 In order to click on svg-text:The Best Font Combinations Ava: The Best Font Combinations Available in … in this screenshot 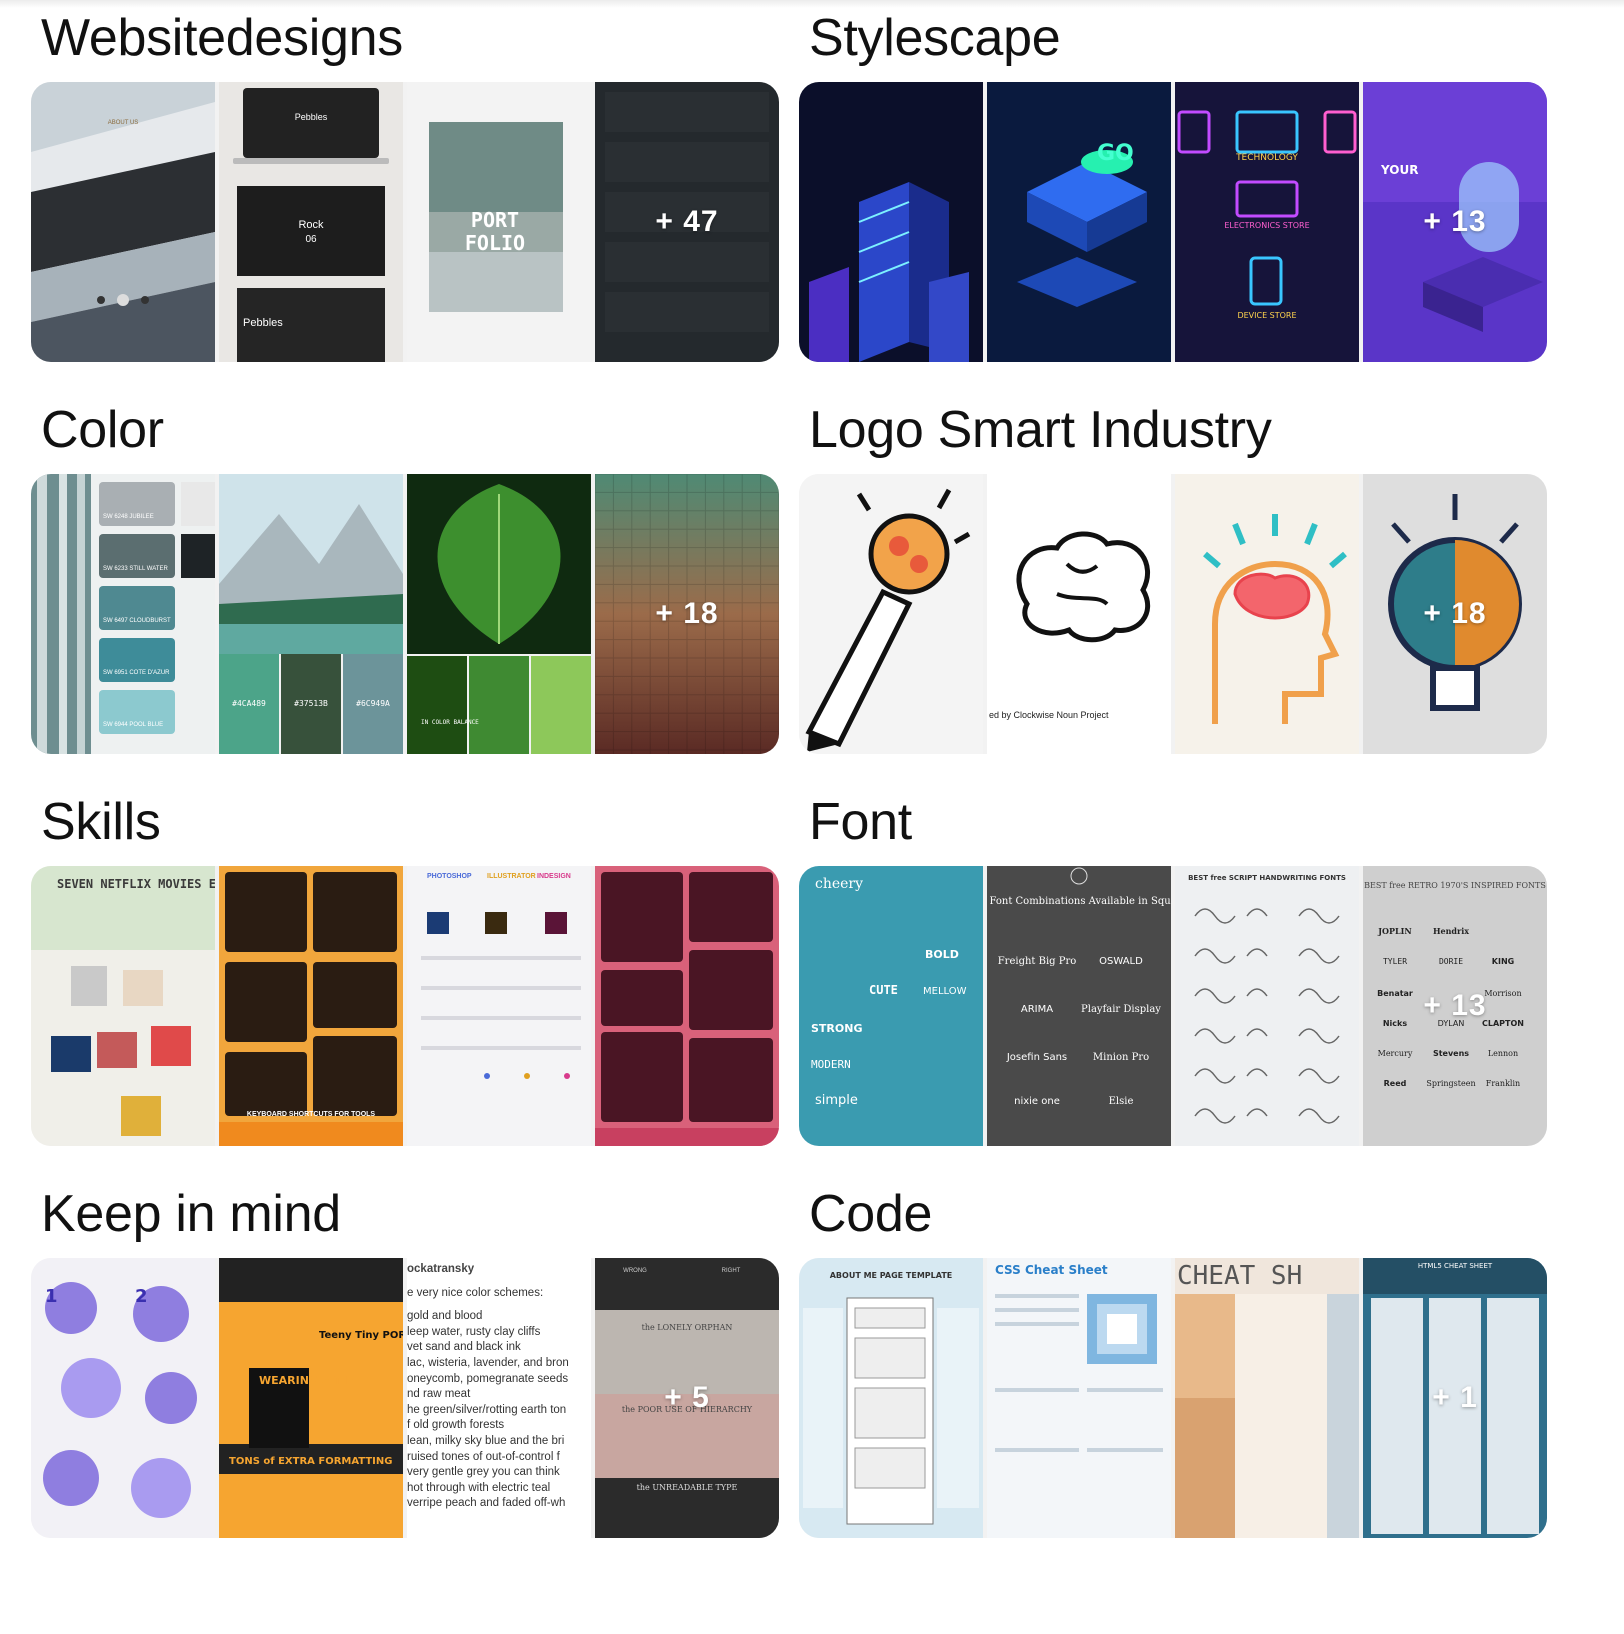, I will do `click(1079, 901)`.